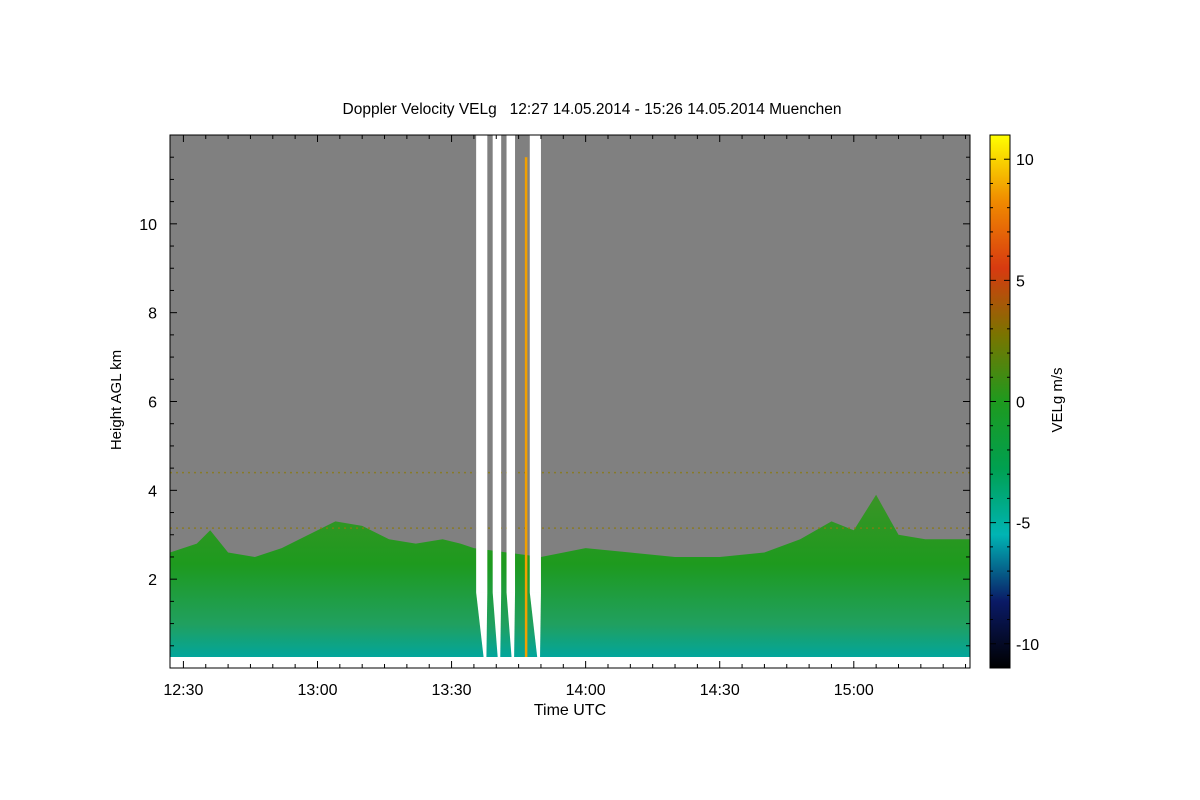  What do you see at coordinates (152, 314) in the screenshot?
I see `y-tick-label: 8` at bounding box center [152, 314].